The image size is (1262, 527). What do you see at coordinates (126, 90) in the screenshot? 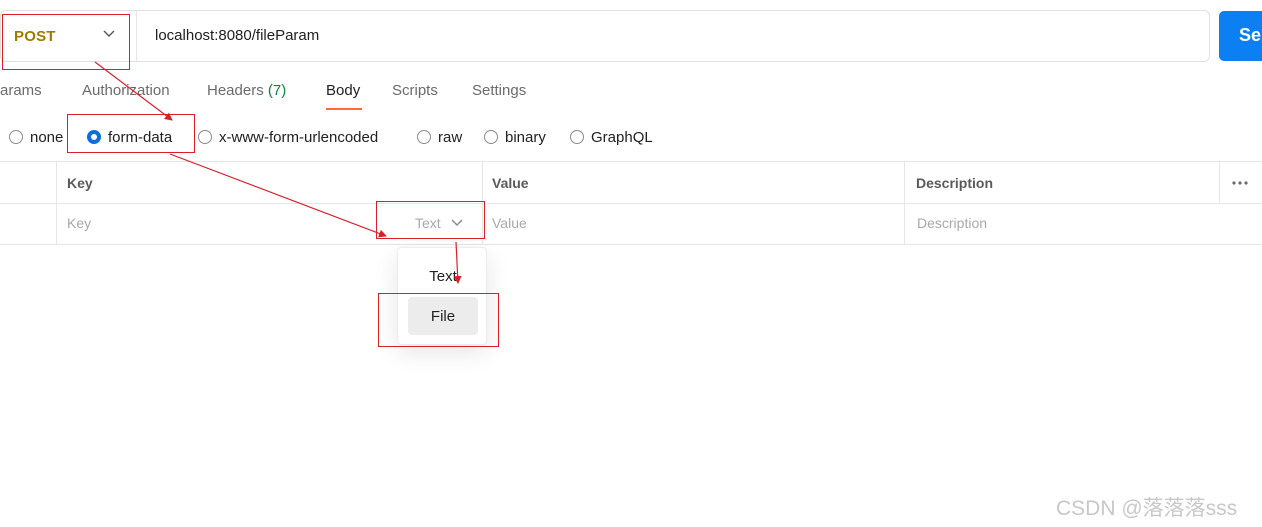
I see `tab-authorization: Authorization` at bounding box center [126, 90].